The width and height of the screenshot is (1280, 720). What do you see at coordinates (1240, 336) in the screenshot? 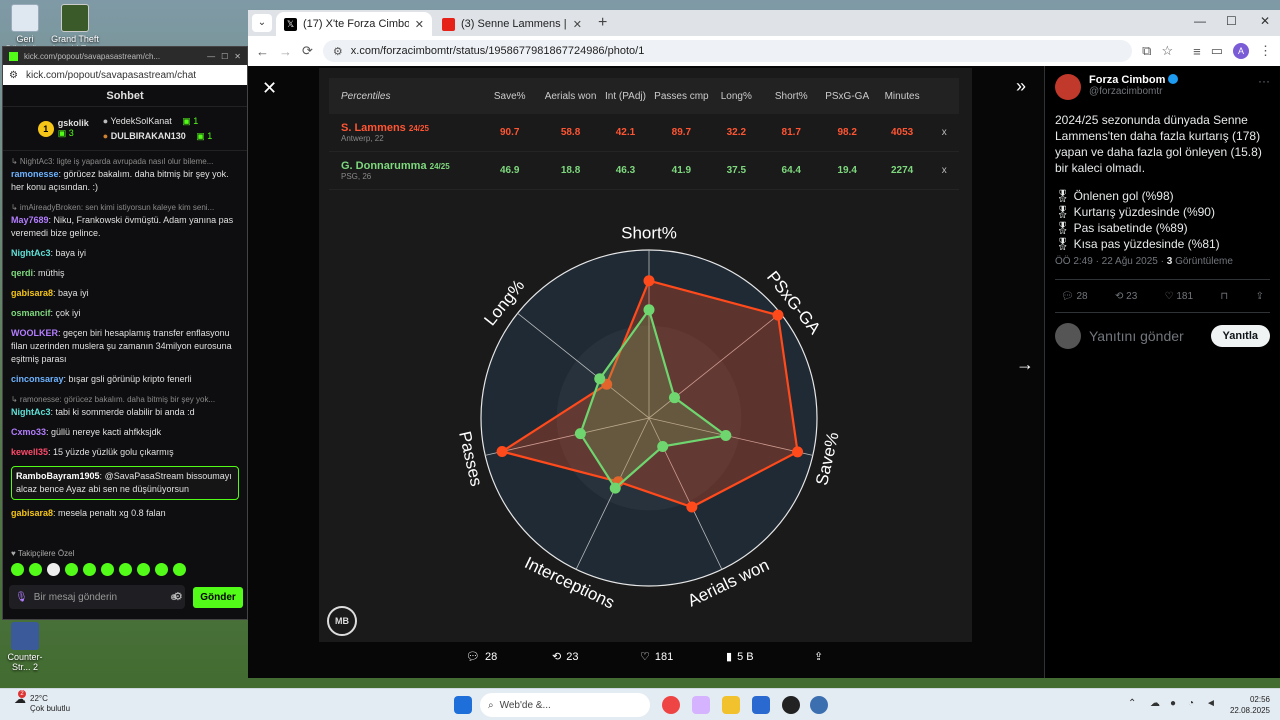
I see `reply-button: Yanıtla` at bounding box center [1240, 336].